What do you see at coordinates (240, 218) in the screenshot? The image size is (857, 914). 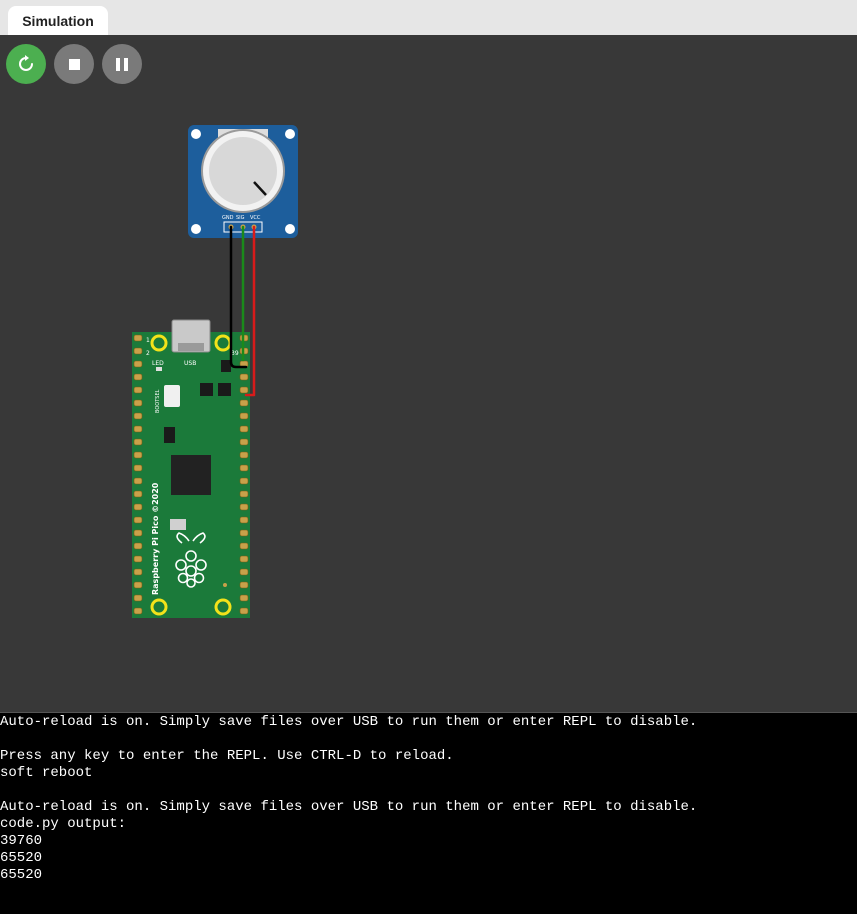 I see `pot-pin-sig: SIG` at bounding box center [240, 218].